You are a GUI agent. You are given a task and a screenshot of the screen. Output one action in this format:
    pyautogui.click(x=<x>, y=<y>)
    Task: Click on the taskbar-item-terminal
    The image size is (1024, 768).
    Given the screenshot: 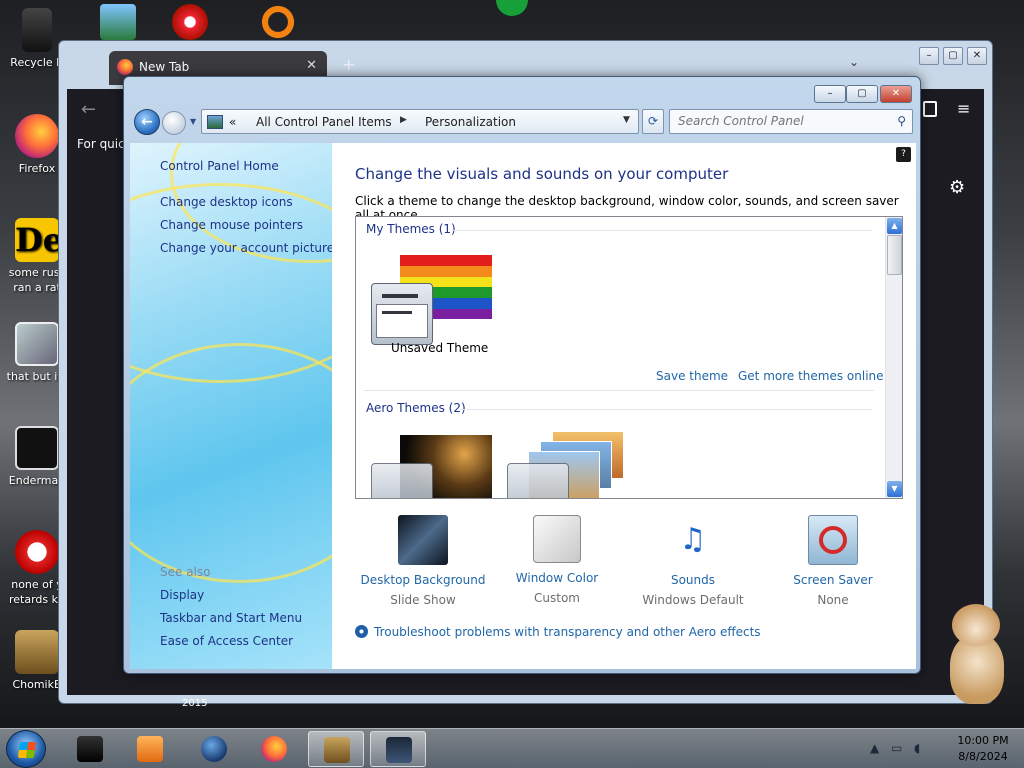 What is the action you would take?
    pyautogui.click(x=90, y=749)
    